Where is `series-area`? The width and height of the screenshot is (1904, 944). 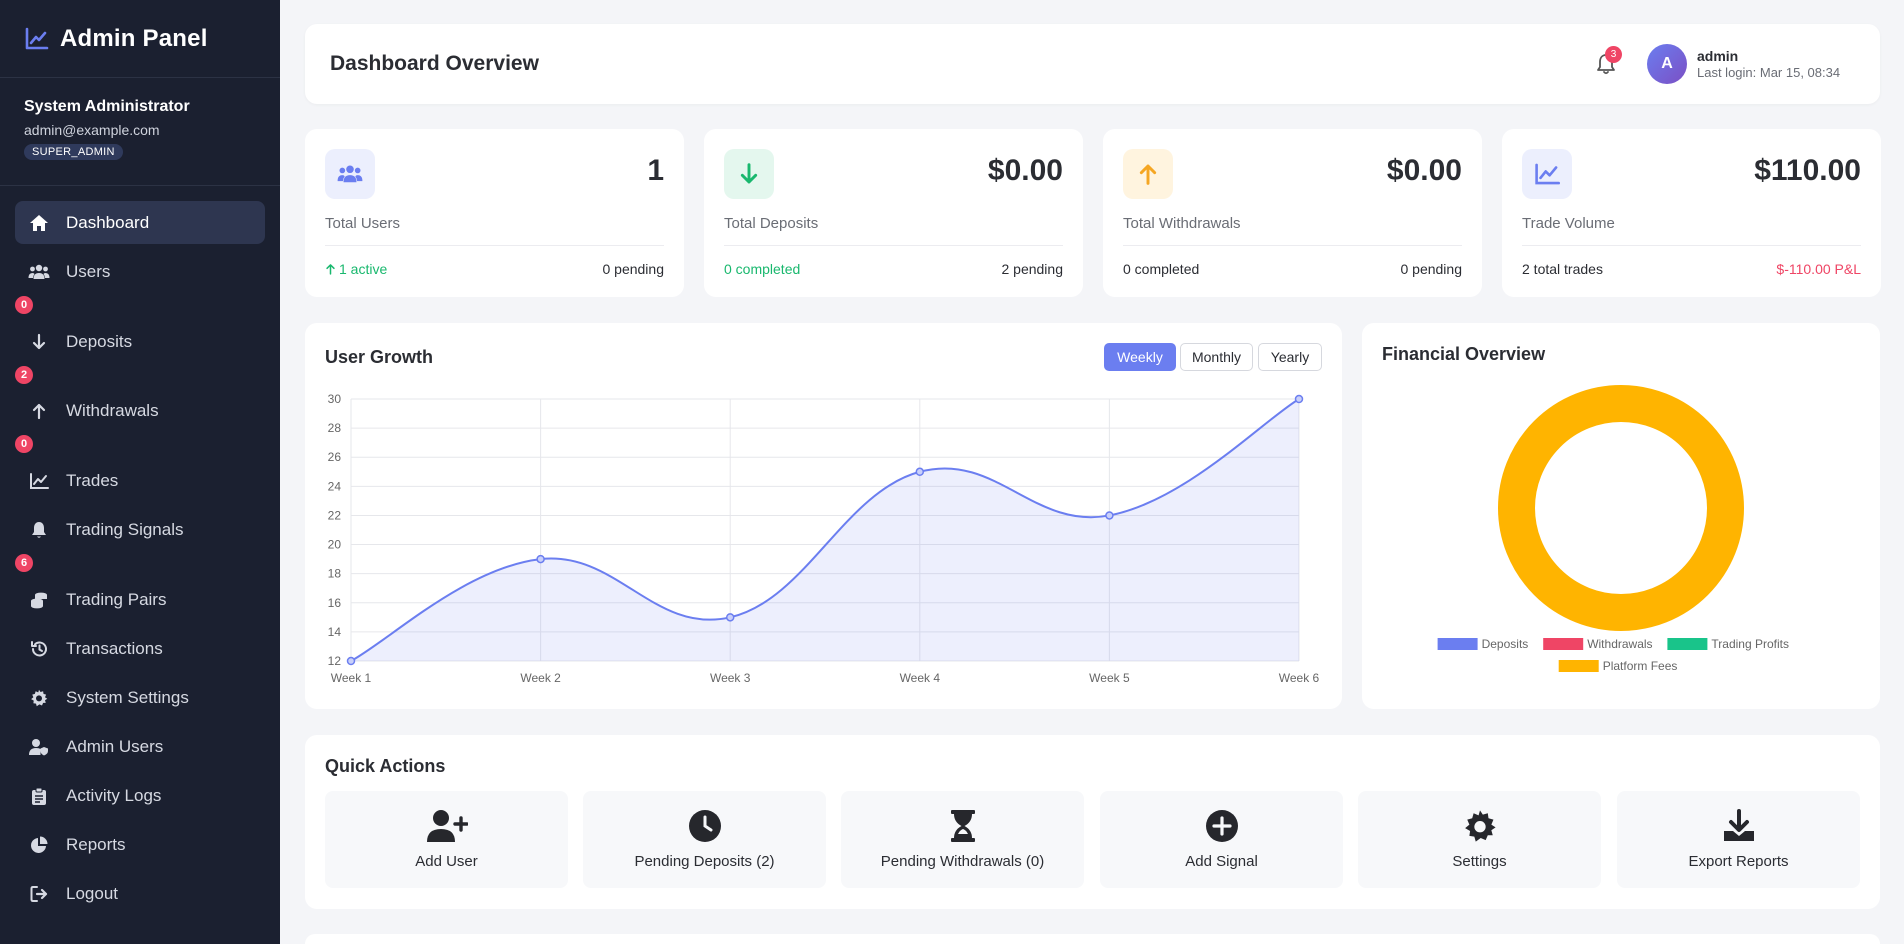 series-area is located at coordinates (825, 530).